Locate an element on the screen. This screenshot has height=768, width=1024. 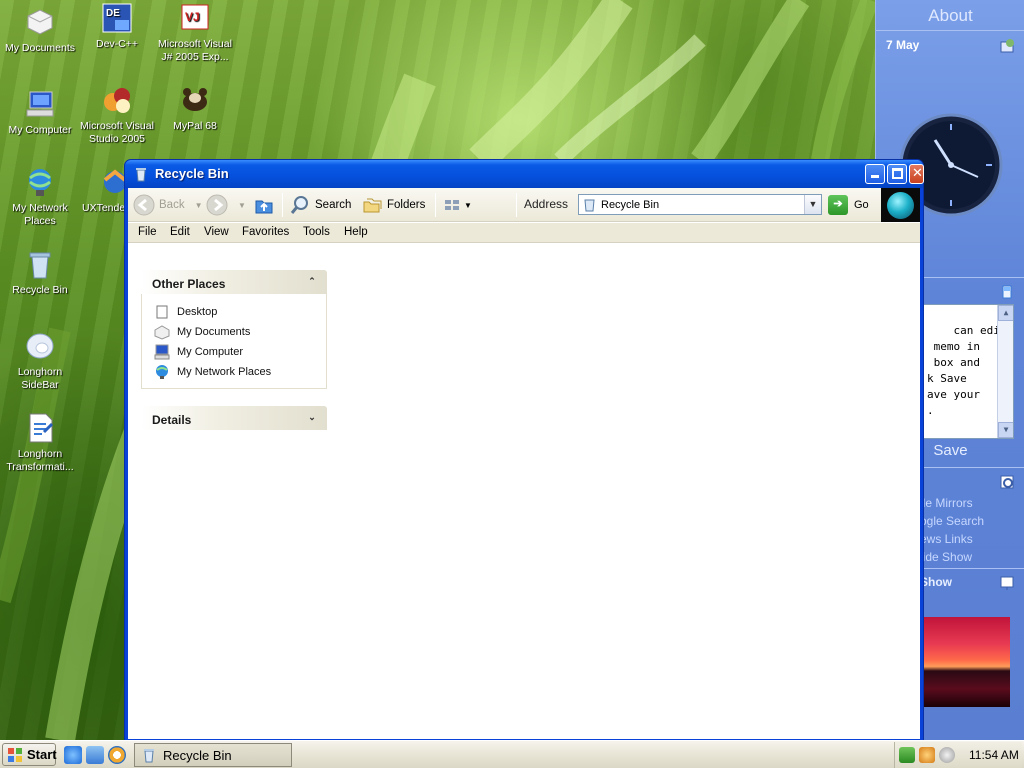
desktop-icon-label: My Documents is located at coordinates (40, 48).